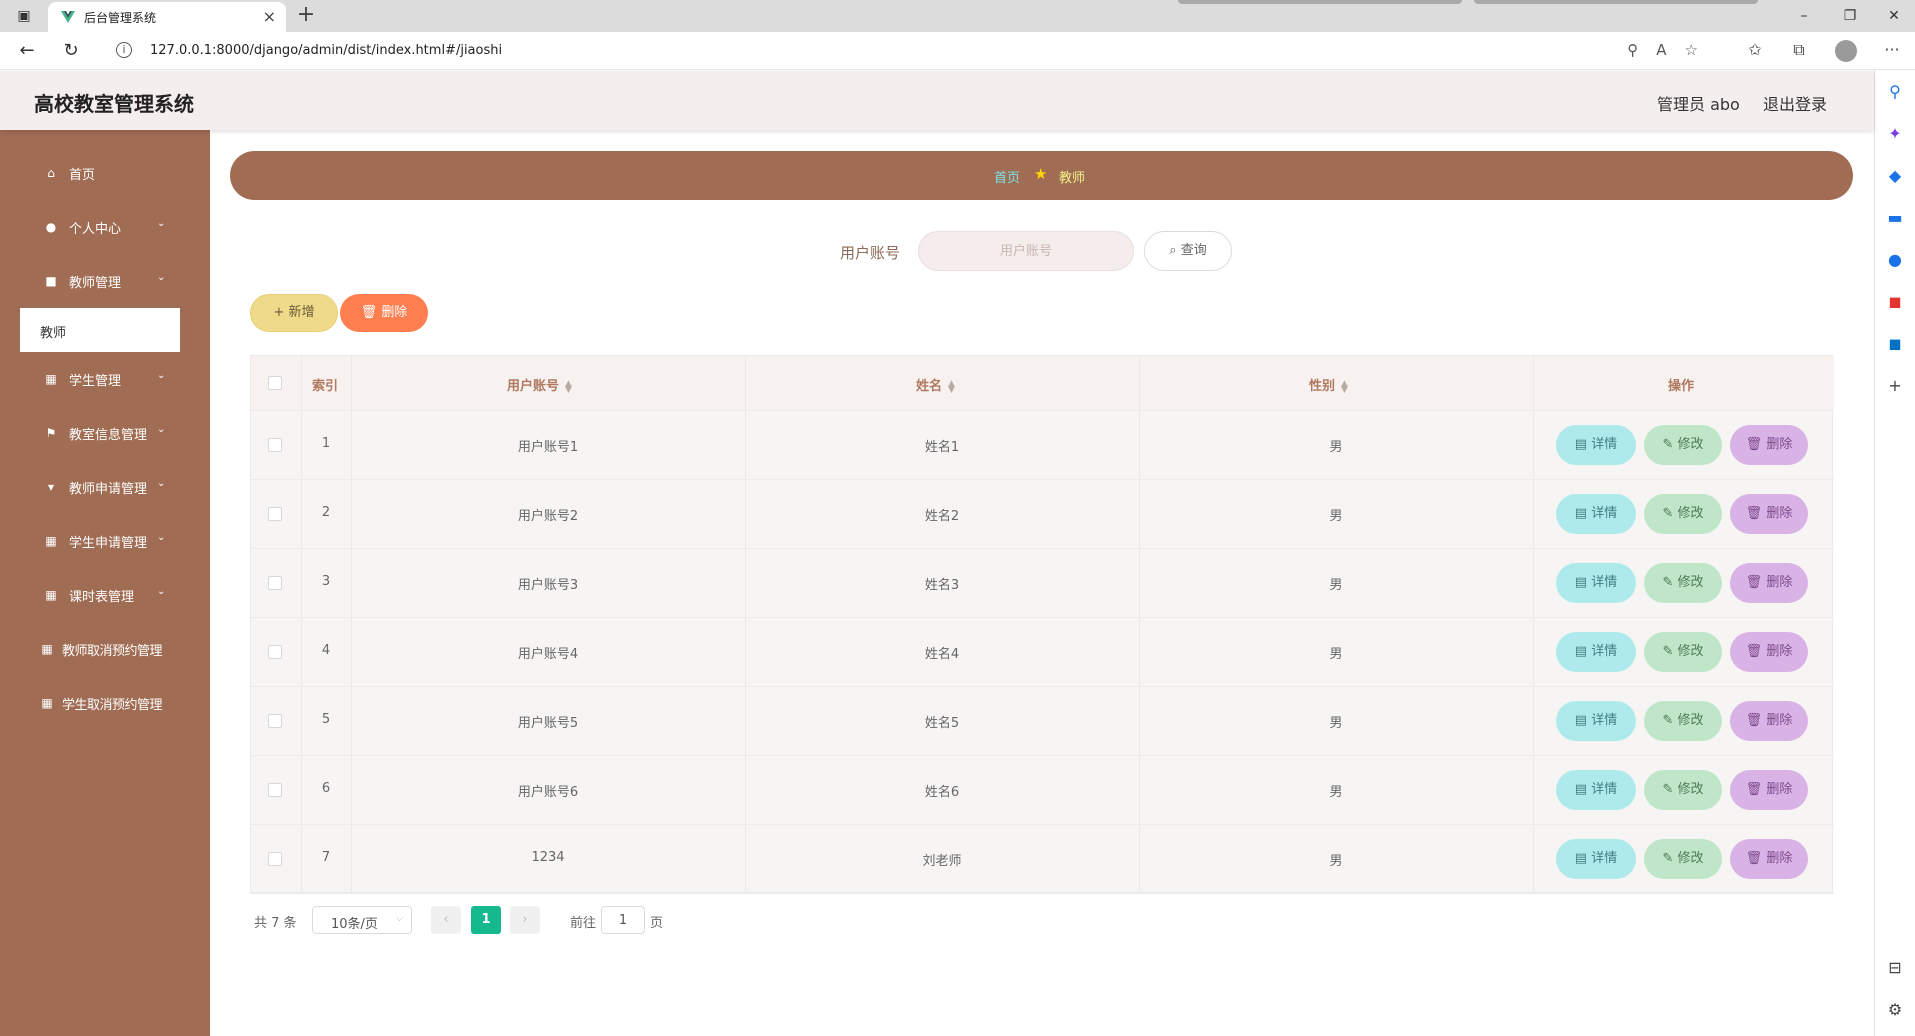 This screenshot has height=1036, width=1915. What do you see at coordinates (1895, 968) in the screenshot?
I see `sidebar-toggle-icon: ⊟` at bounding box center [1895, 968].